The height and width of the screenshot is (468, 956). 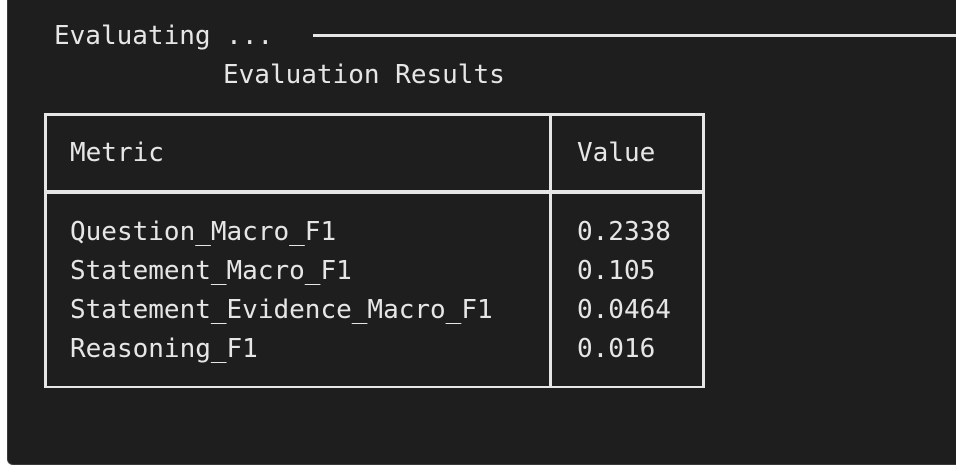 What do you see at coordinates (616, 349) in the screenshot?
I see `value-cell: 0.016` at bounding box center [616, 349].